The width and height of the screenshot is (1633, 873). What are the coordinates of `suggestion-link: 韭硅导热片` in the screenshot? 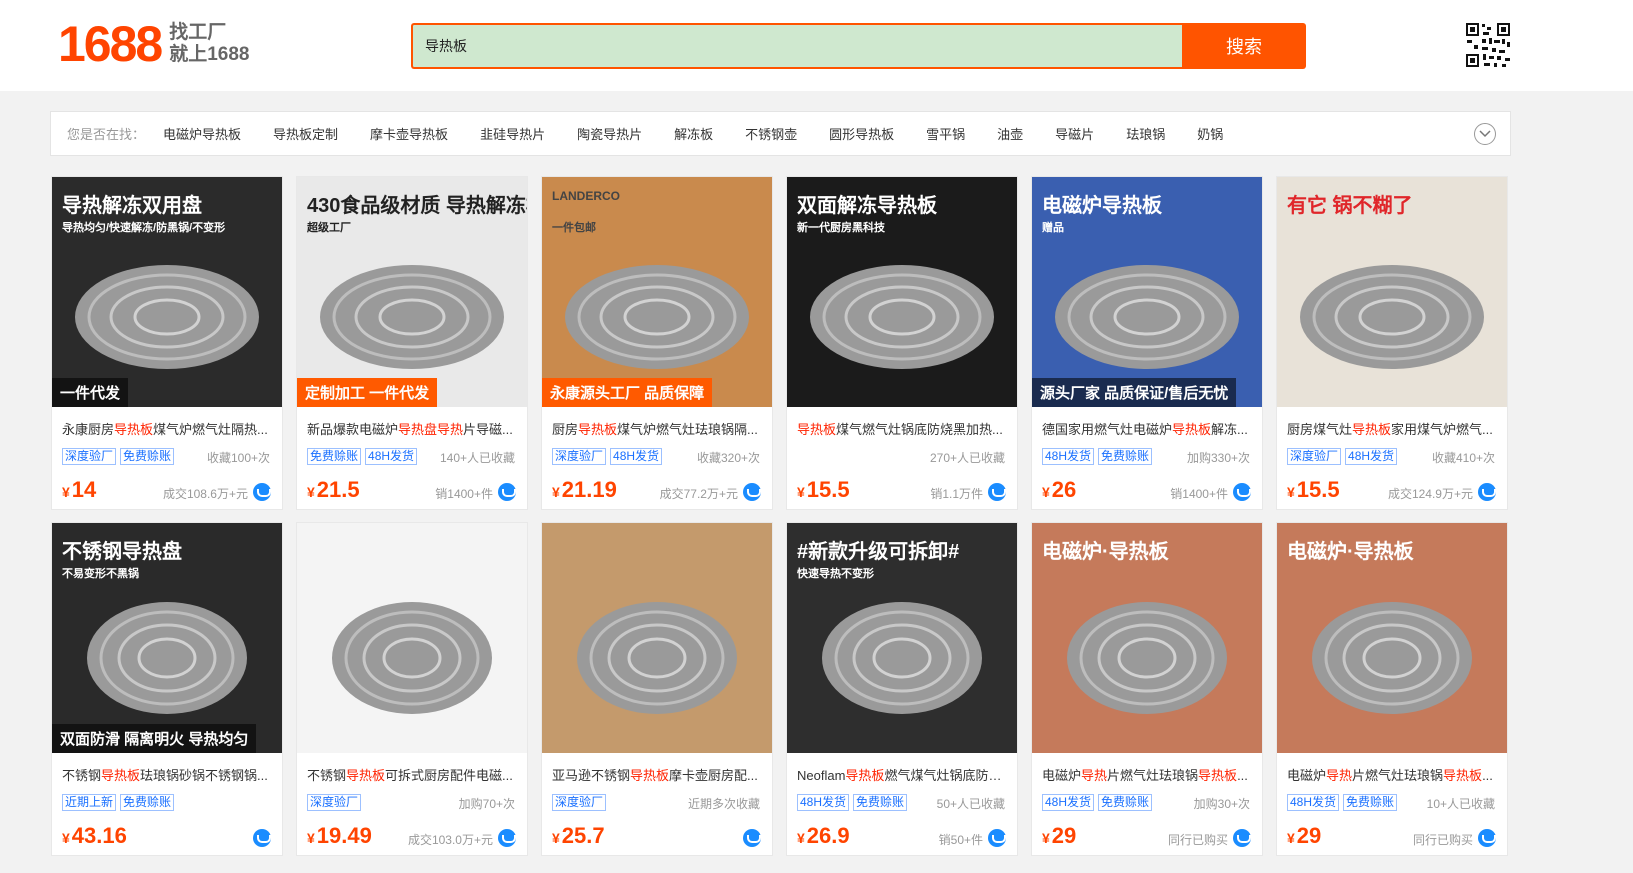 It's located at (512, 133).